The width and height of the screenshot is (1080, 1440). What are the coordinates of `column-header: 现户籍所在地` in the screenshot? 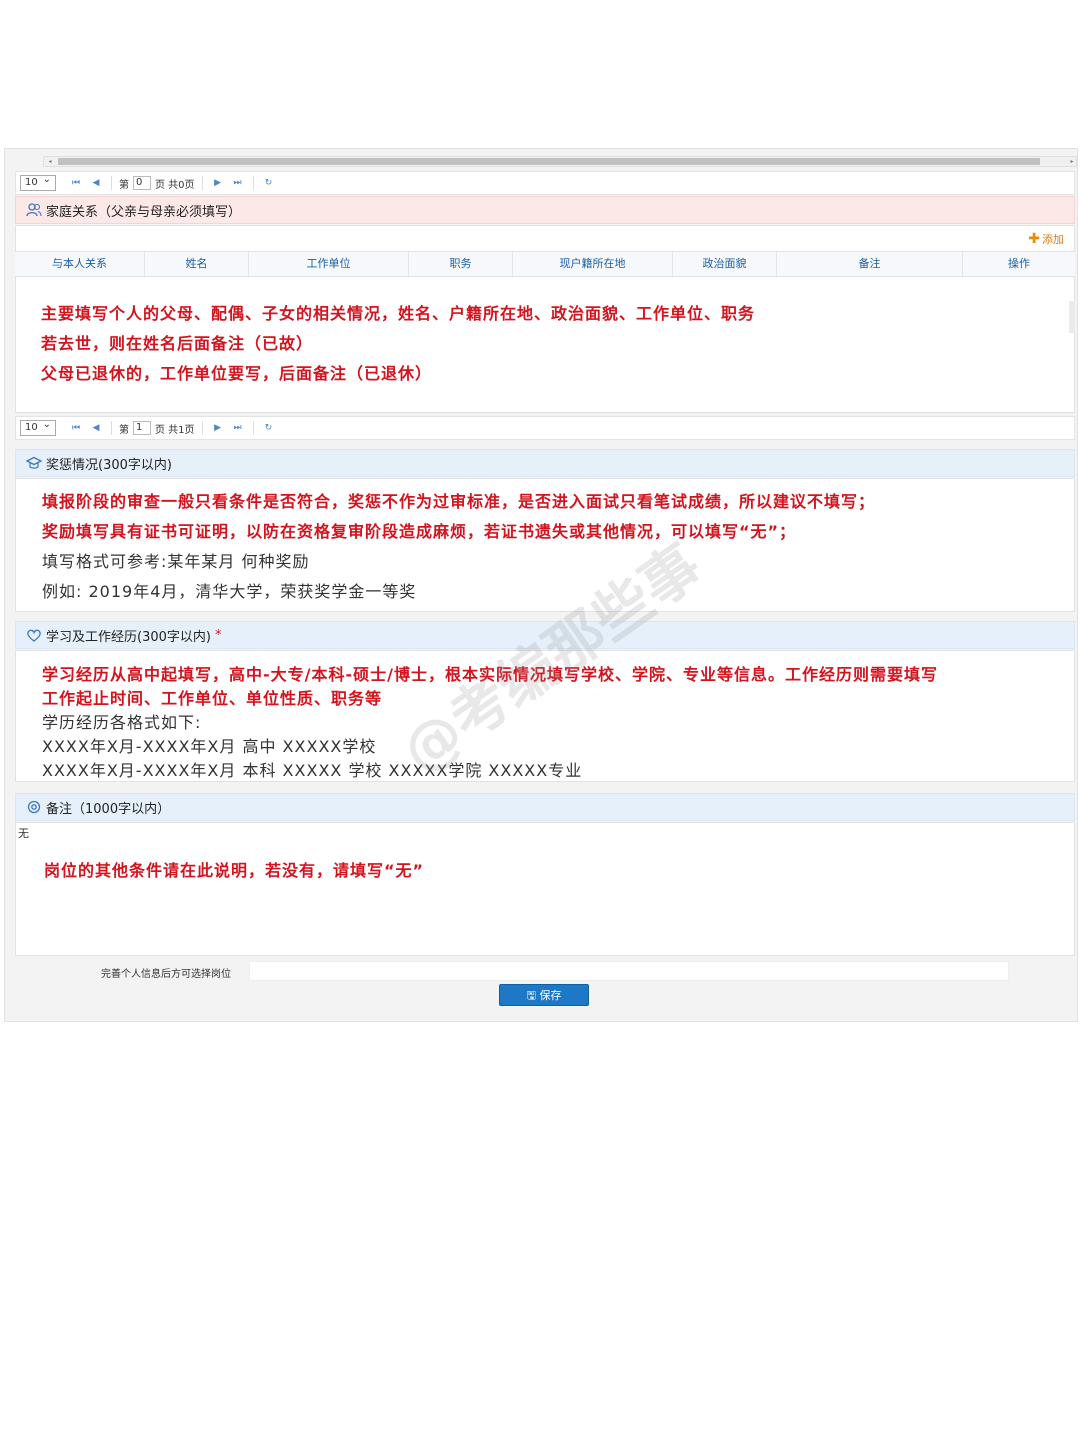 It's located at (593, 264).